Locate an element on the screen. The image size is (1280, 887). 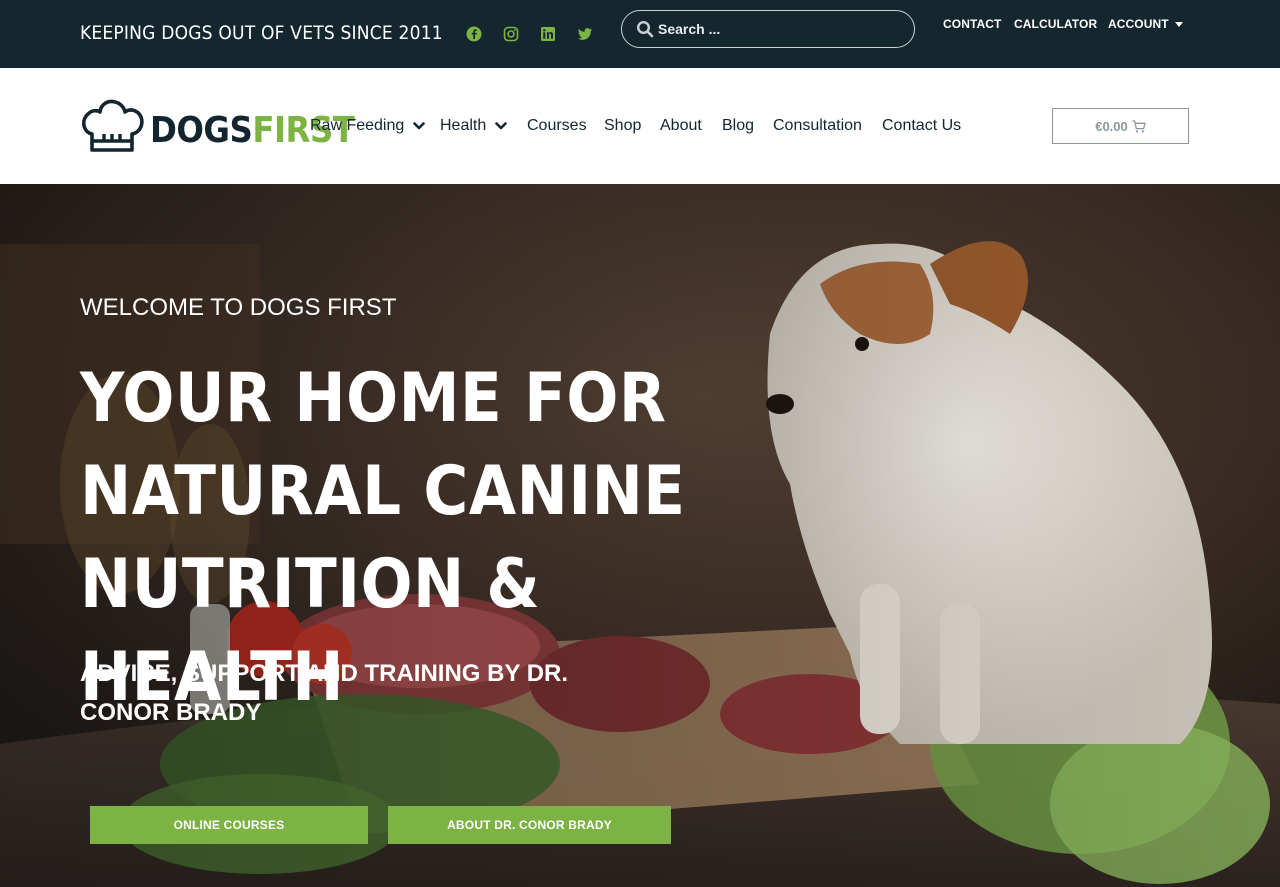
nav-health-label: Health is located at coordinates (463, 125).